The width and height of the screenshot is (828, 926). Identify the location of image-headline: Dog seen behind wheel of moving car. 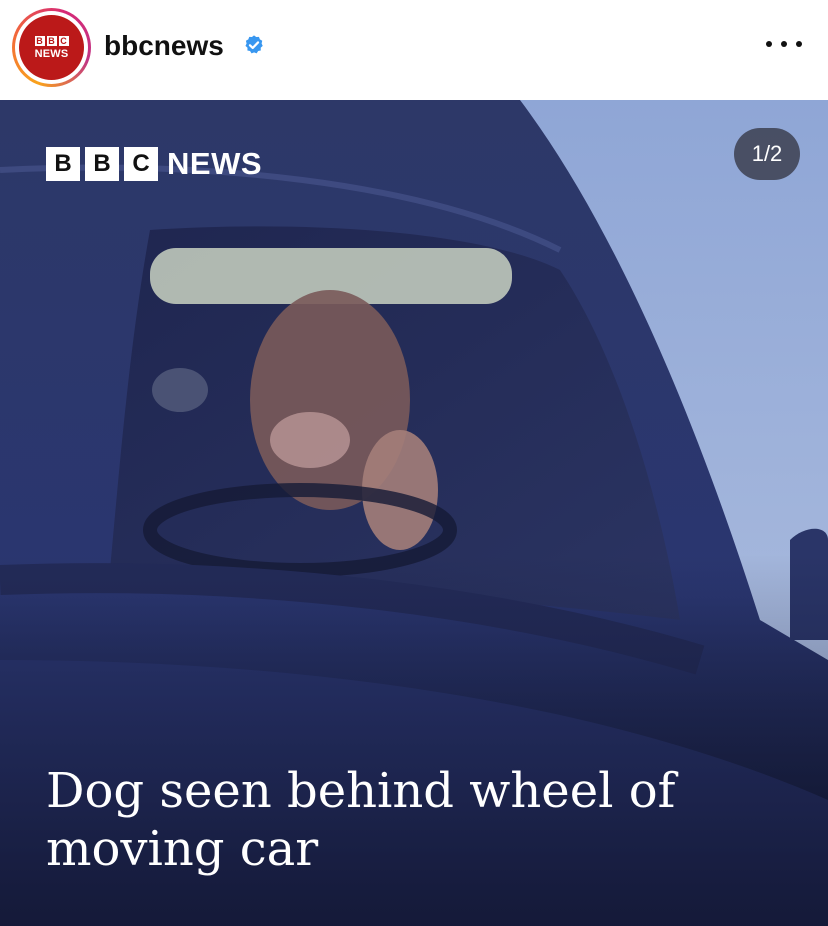
(361, 820).